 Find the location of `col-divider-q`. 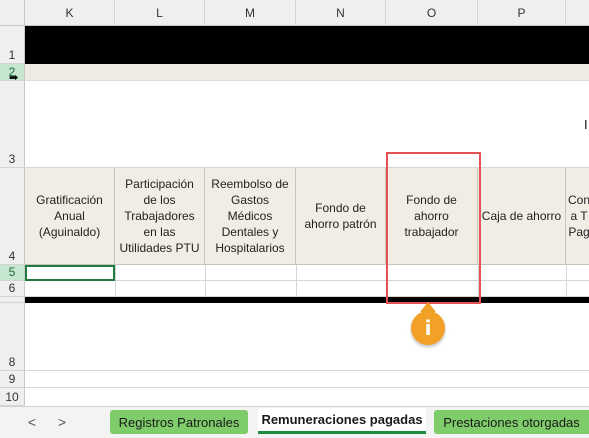

col-divider-q is located at coordinates (566, 281).